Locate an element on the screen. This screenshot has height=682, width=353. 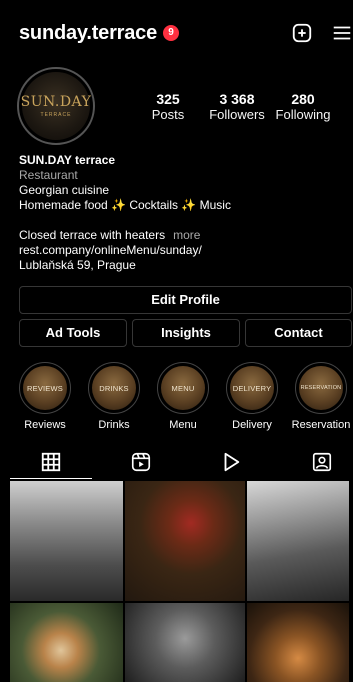
highlight-cover-text: DELIVERY is located at coordinates (252, 388).